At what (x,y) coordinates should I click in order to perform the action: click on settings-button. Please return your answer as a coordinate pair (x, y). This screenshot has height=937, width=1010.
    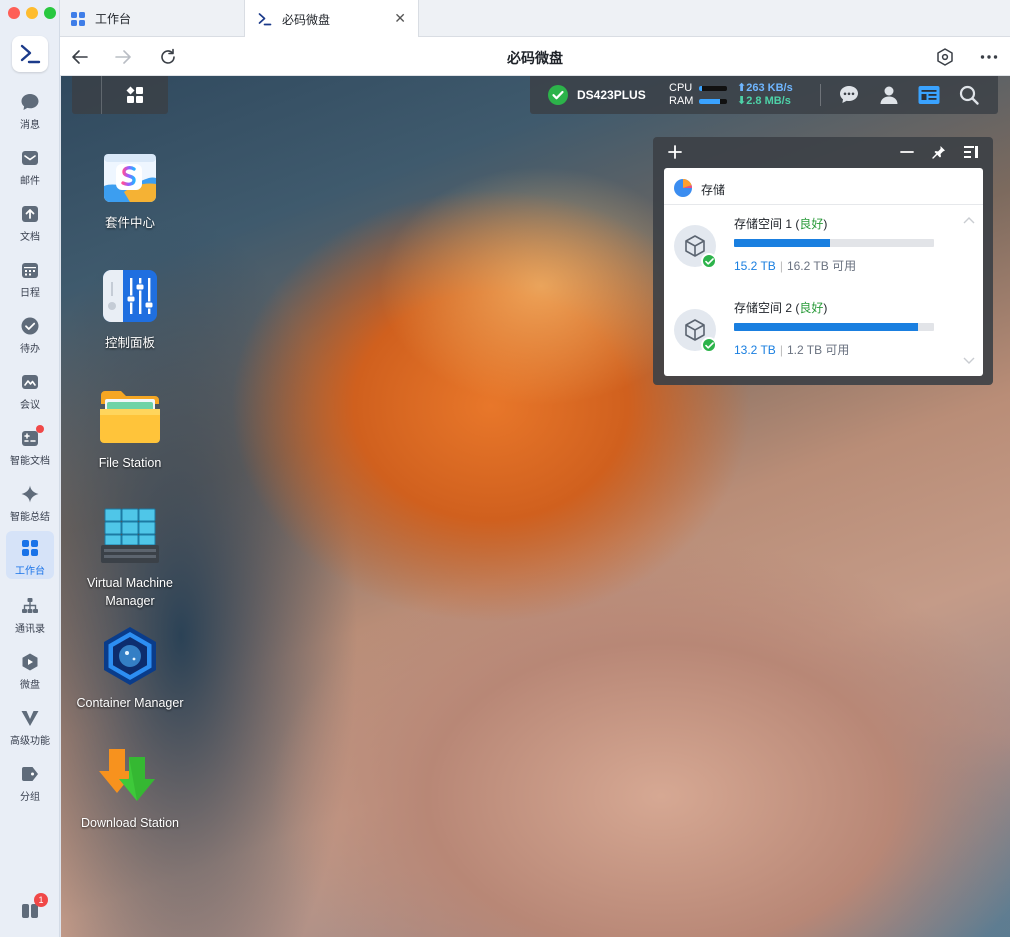
    Looking at the image, I should click on (945, 57).